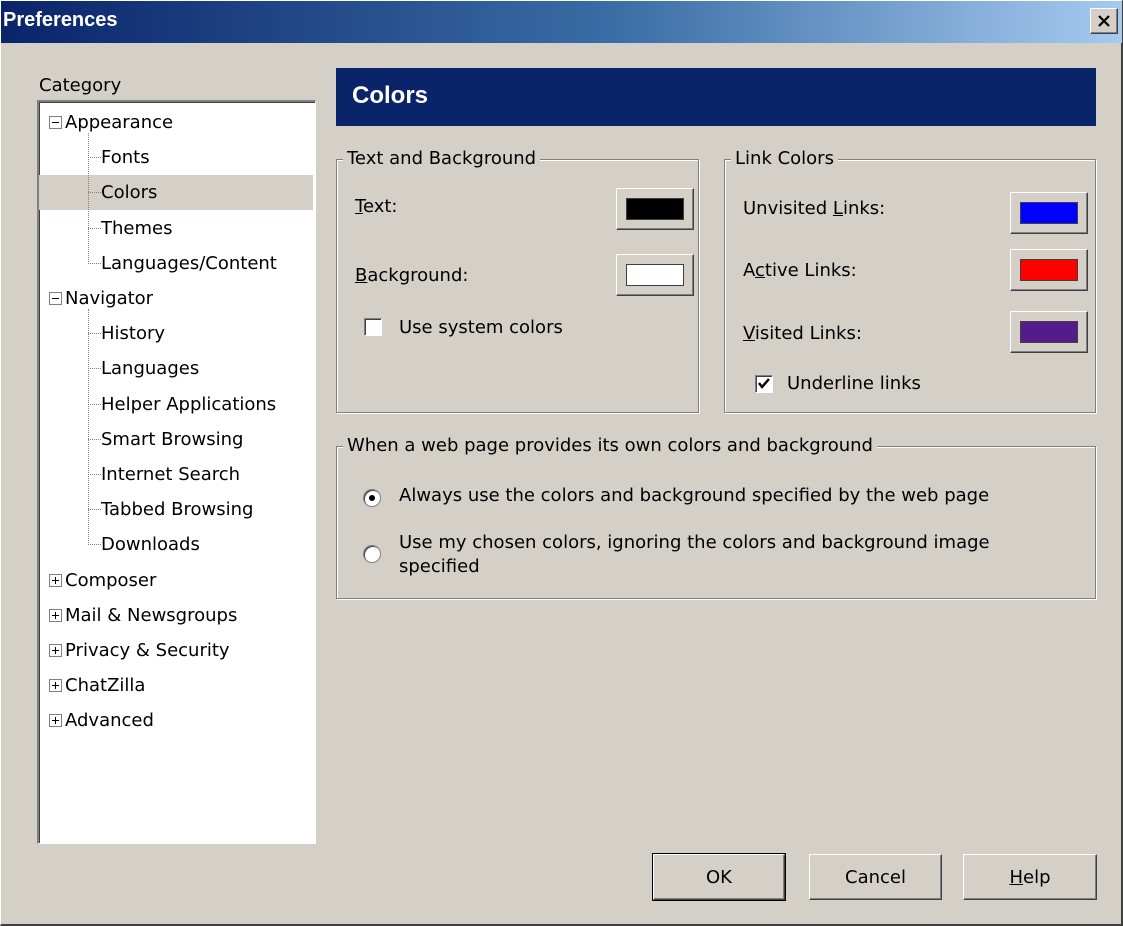 Image resolution: width=1123 pixels, height=926 pixels. Describe the element at coordinates (137, 228) in the screenshot. I see `tree-item-label: Themes` at that location.